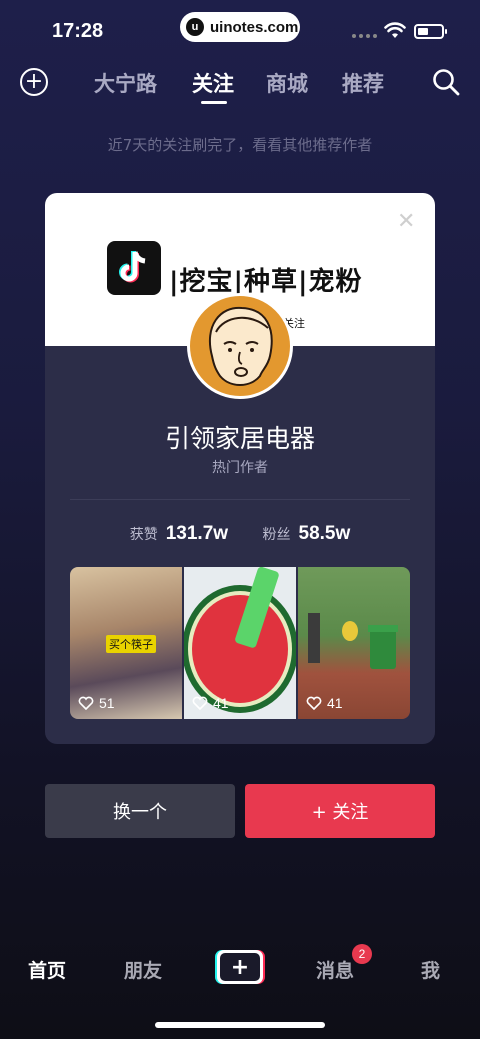 Image resolution: width=480 pixels, height=1039 pixels. Describe the element at coordinates (143, 969) in the screenshot. I see `nav-friends: 朋友` at that location.